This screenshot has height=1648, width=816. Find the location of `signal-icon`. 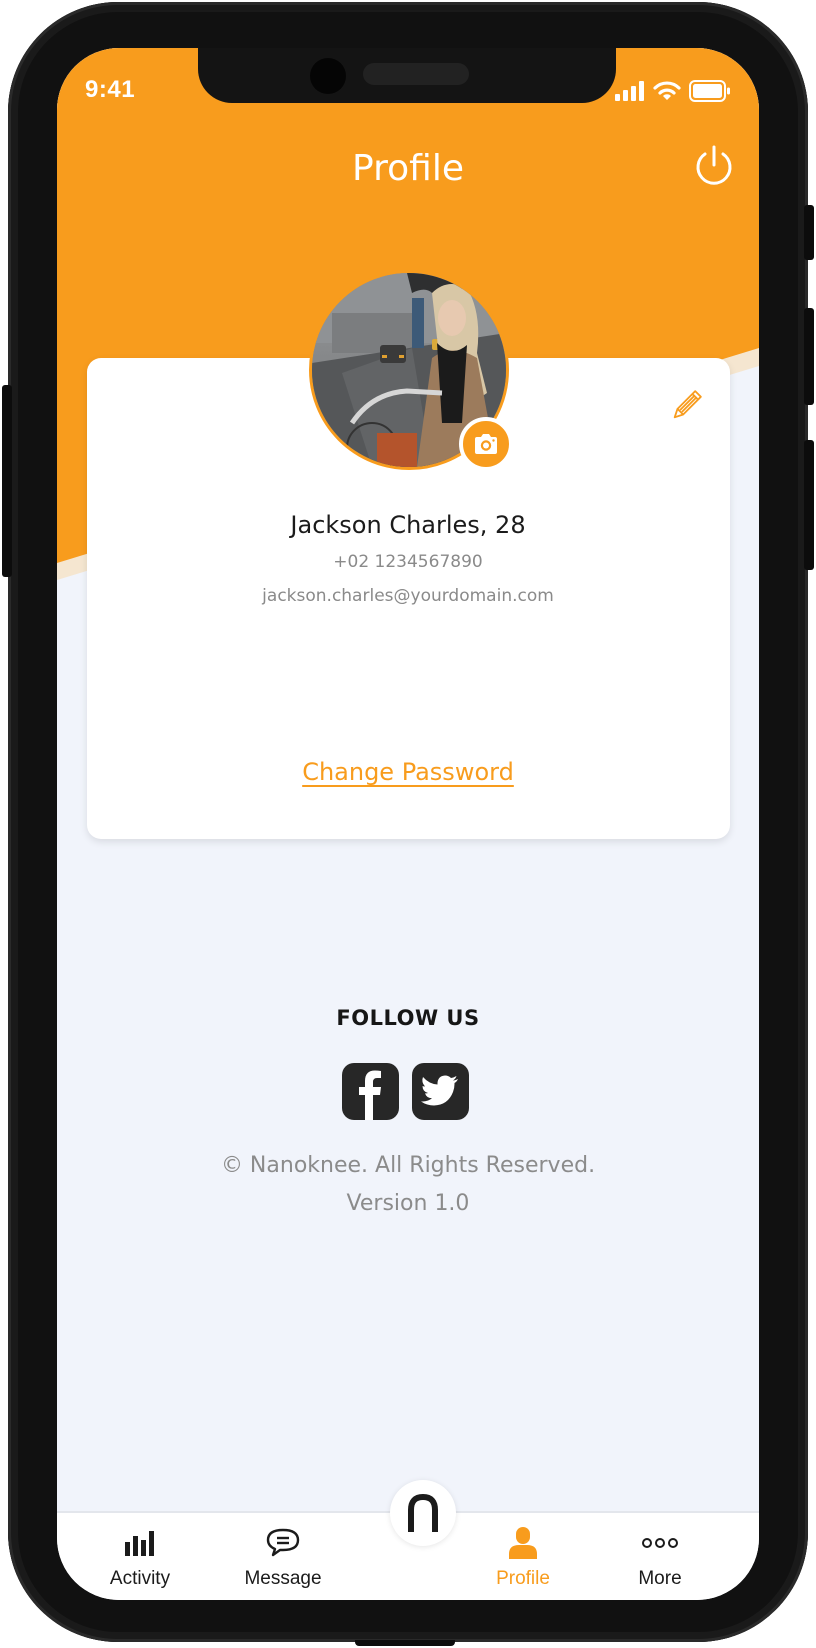

signal-icon is located at coordinates (630, 93).